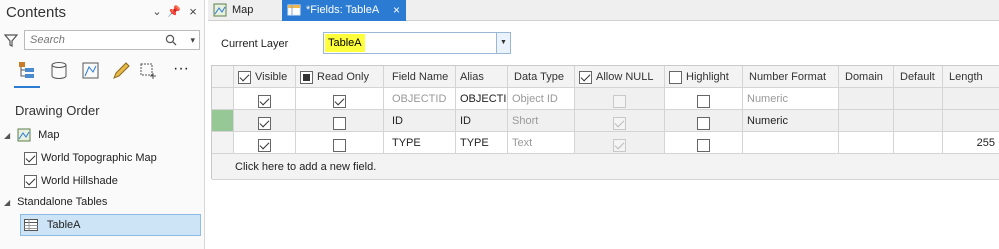 The height and width of the screenshot is (249, 999). I want to click on table-icon, so click(31, 225).